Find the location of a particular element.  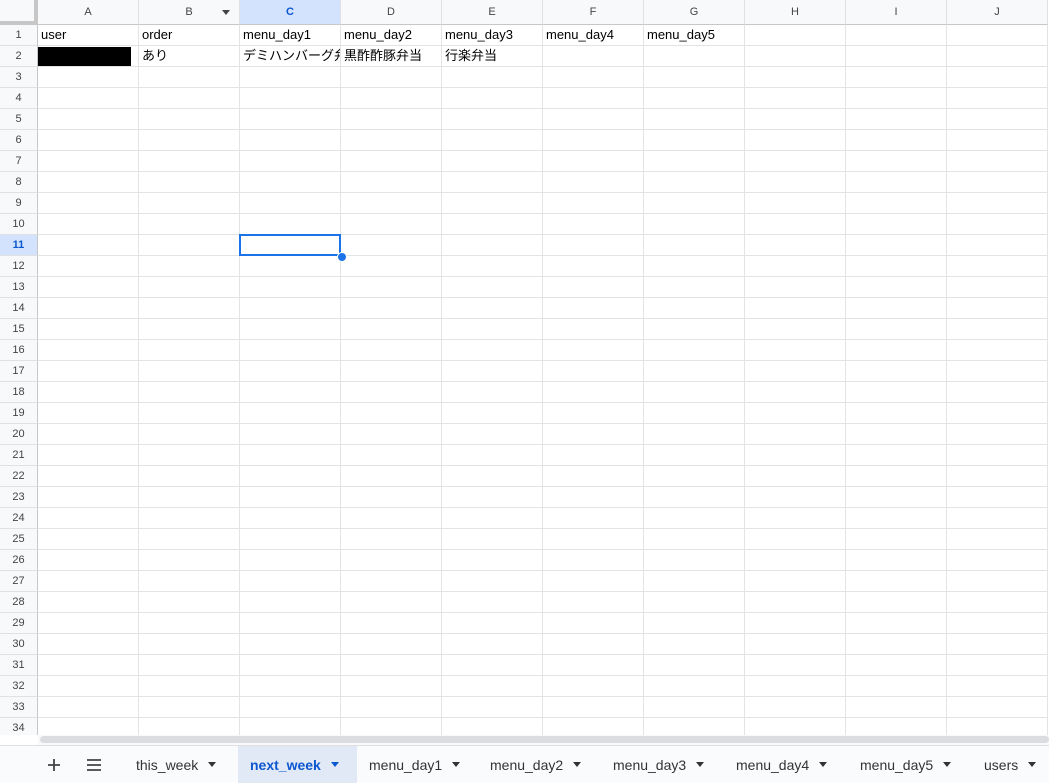

cell-j8 is located at coordinates (997, 182).